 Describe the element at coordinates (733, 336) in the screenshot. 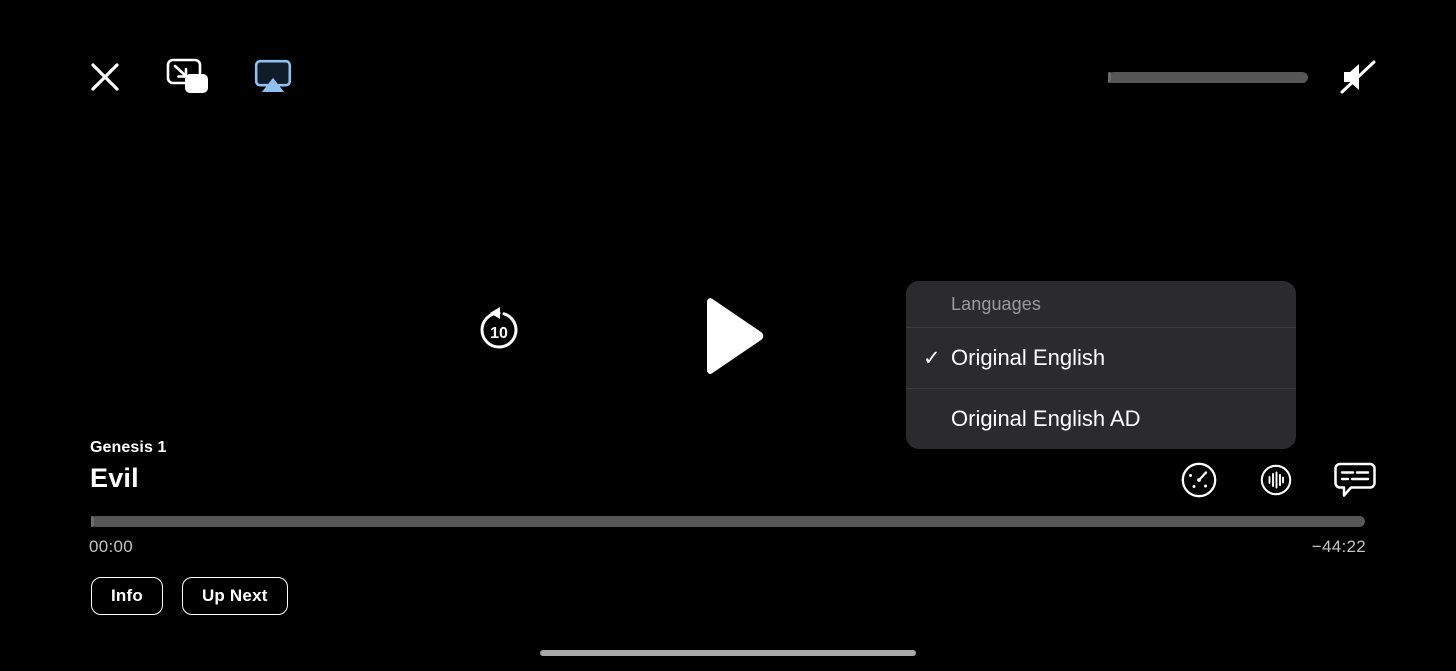

I see `play-icon` at that location.